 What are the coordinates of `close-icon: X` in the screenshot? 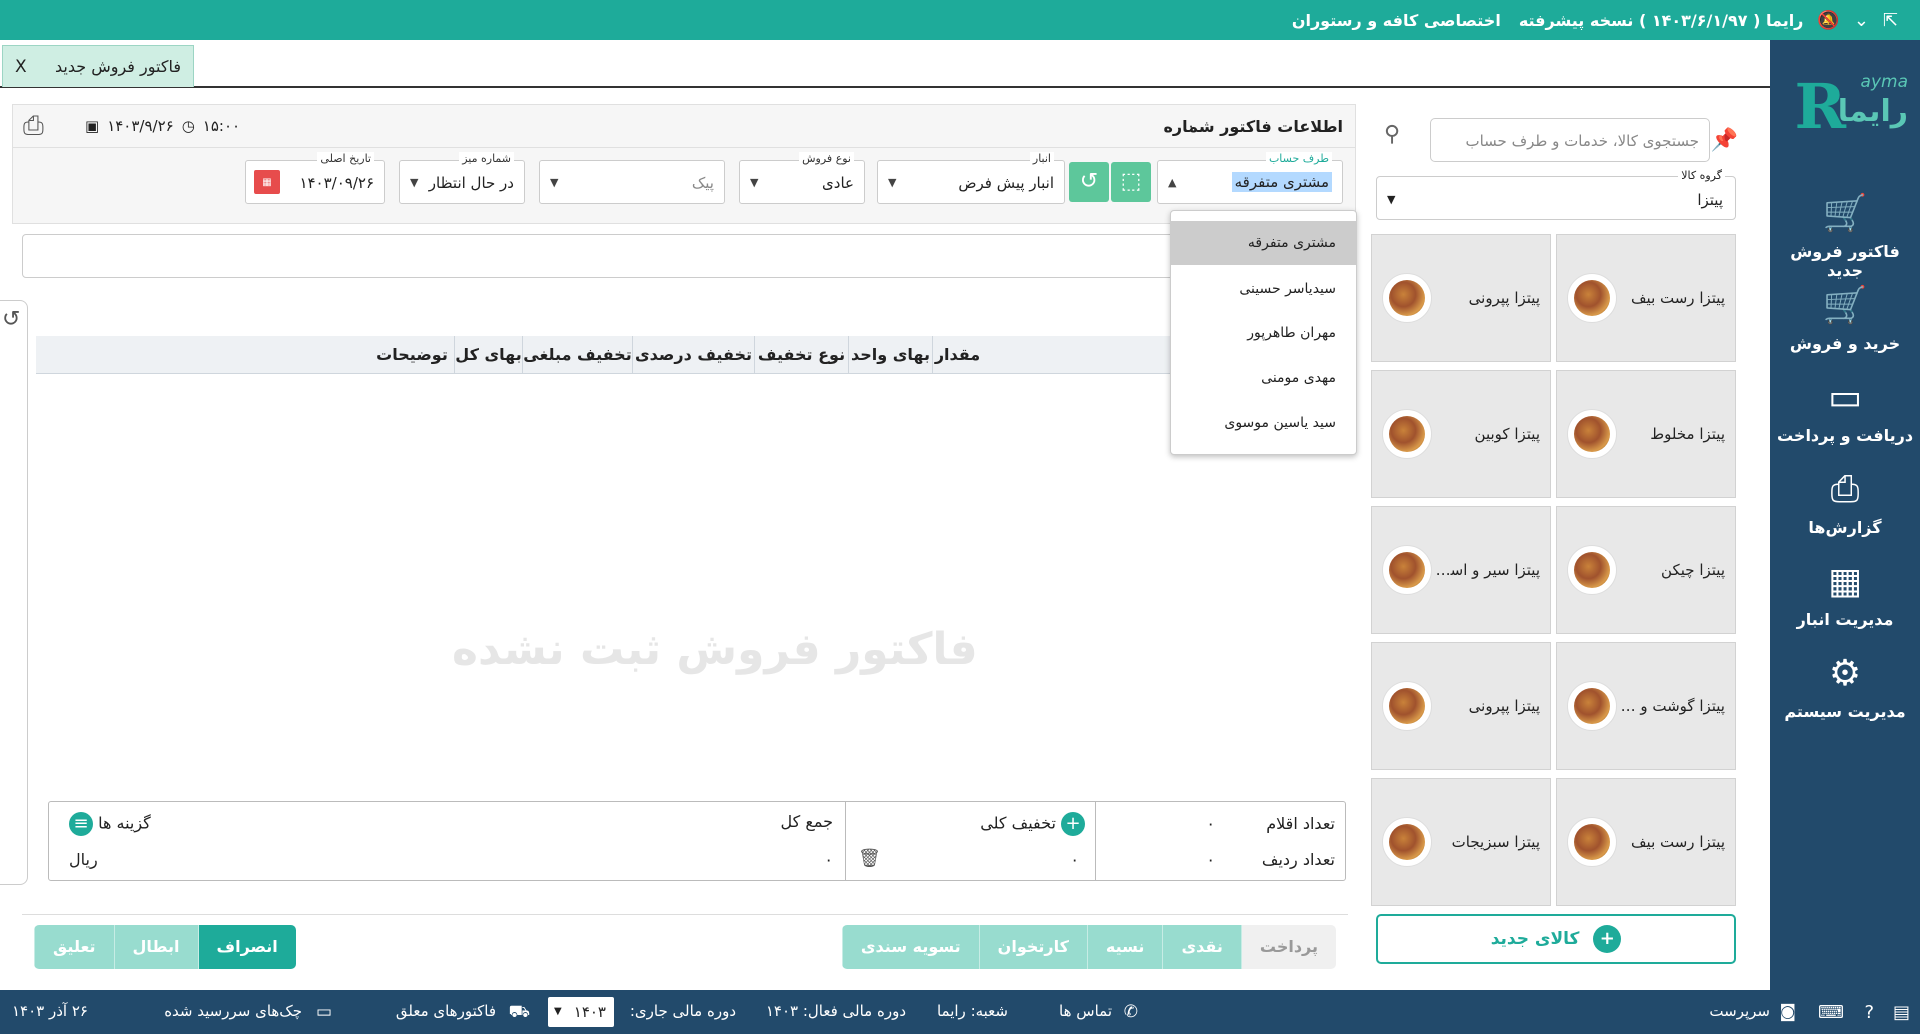 It's located at (21, 67).